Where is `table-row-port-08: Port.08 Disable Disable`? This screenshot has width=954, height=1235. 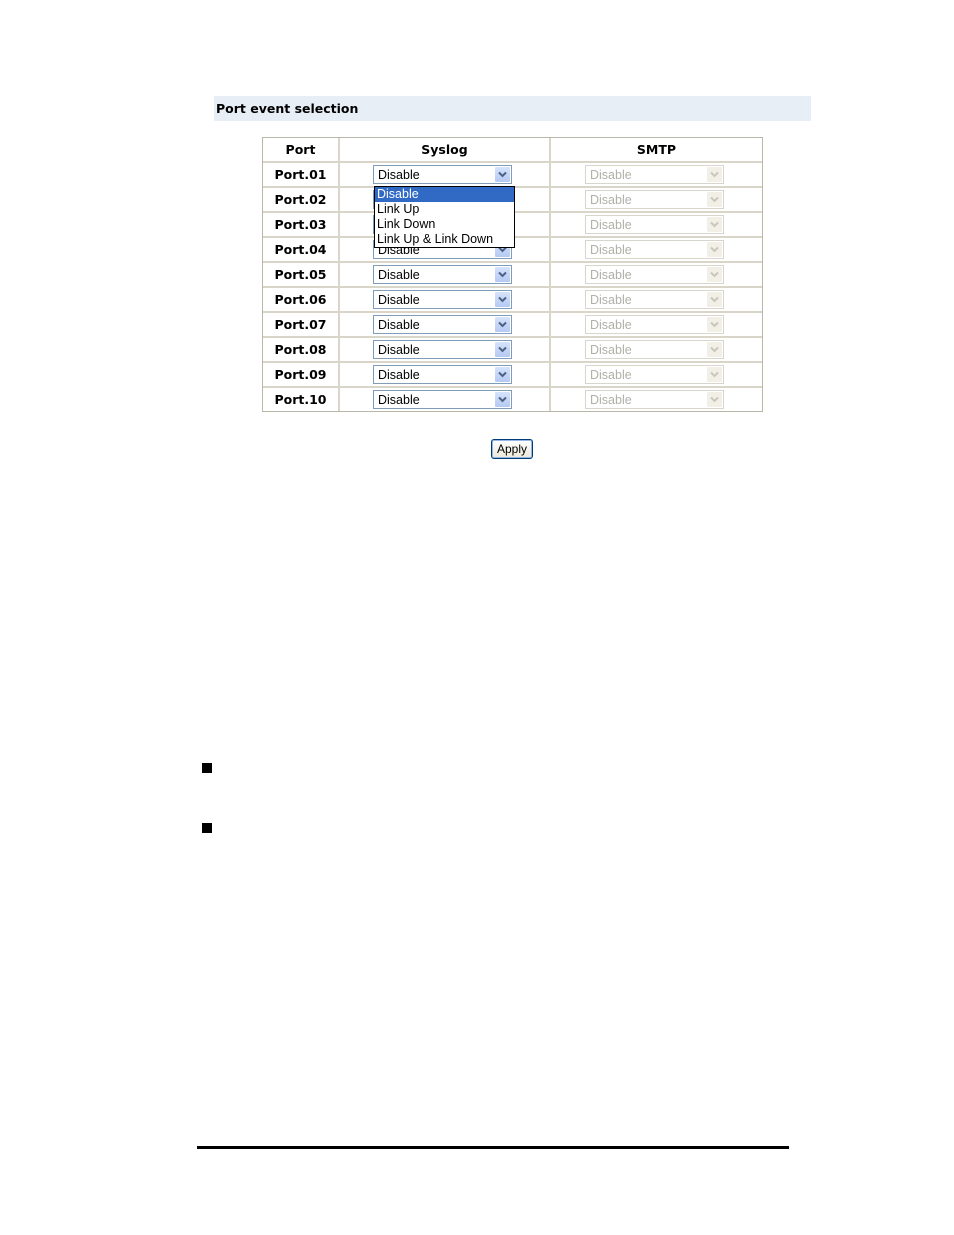 table-row-port-08: Port.08 Disable Disable is located at coordinates (512, 350).